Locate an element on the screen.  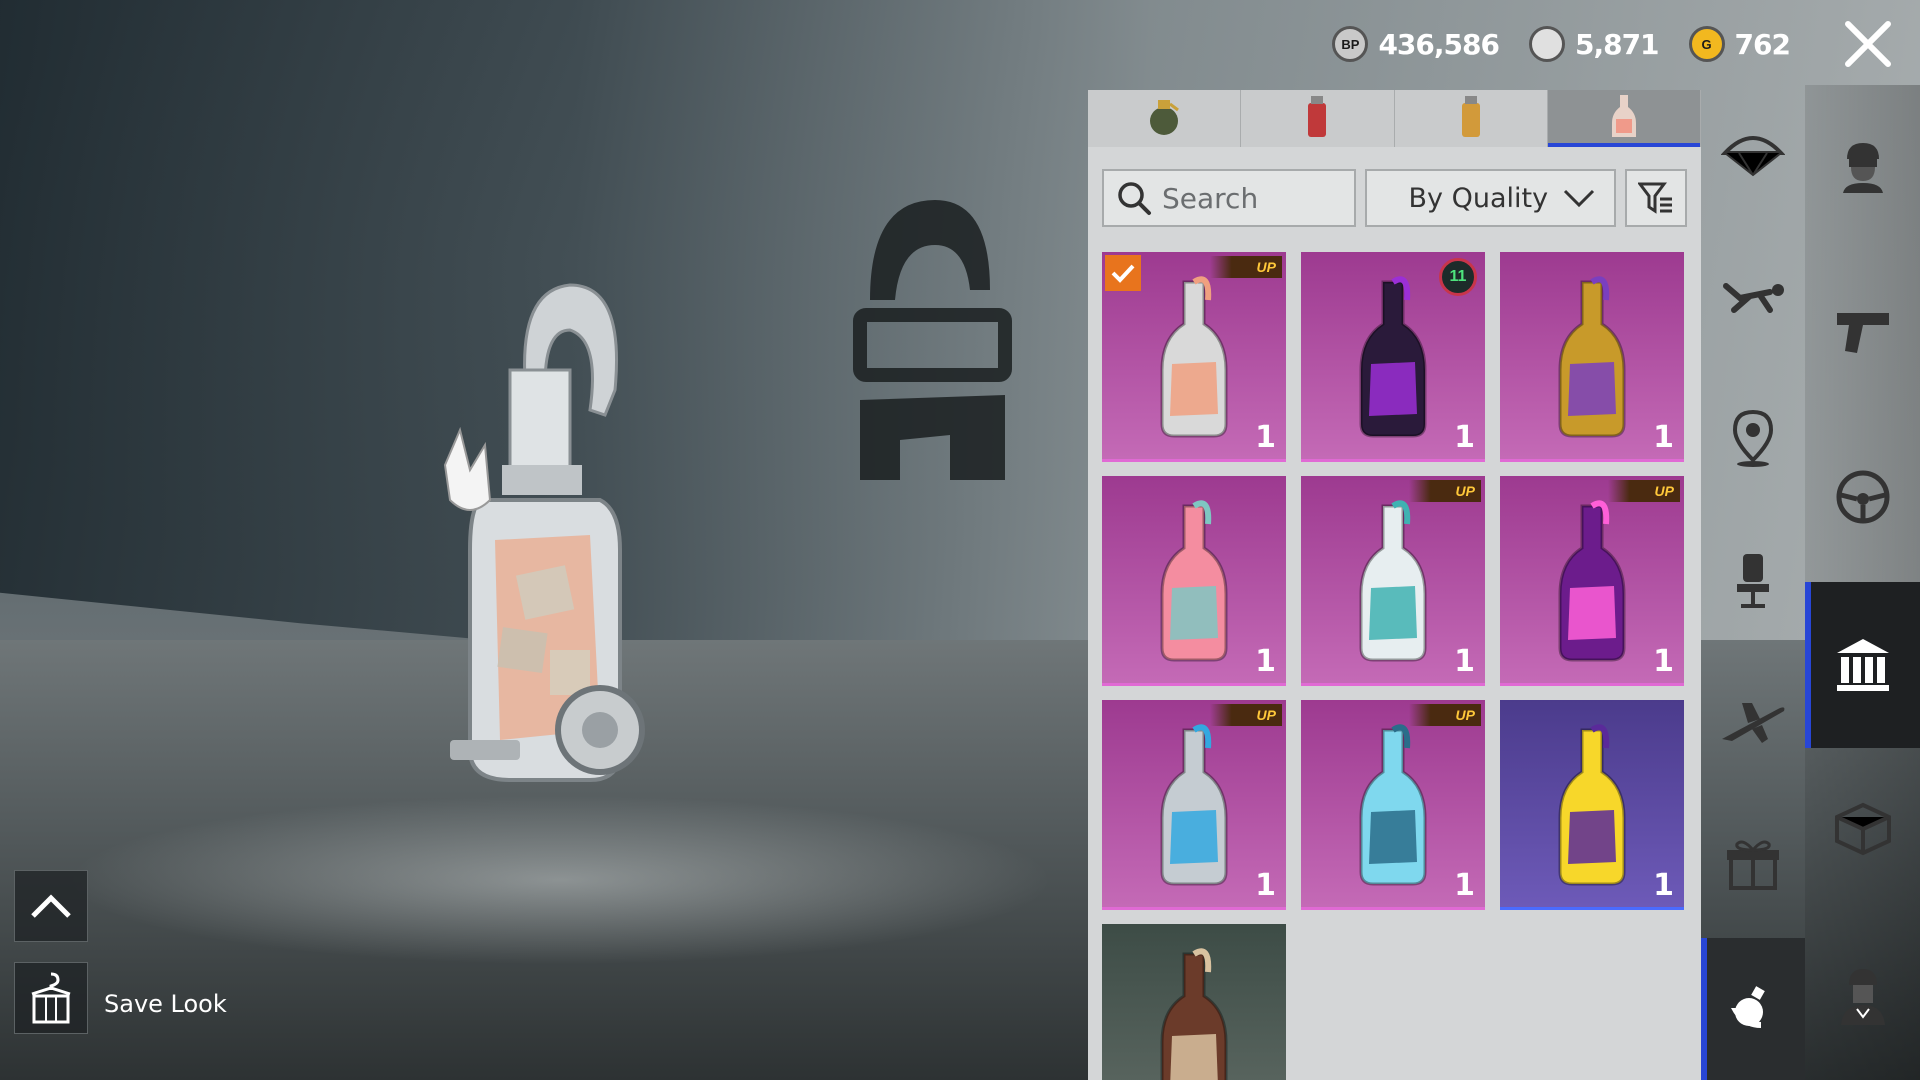
sort-label: By Quality is located at coordinates (1478, 198).